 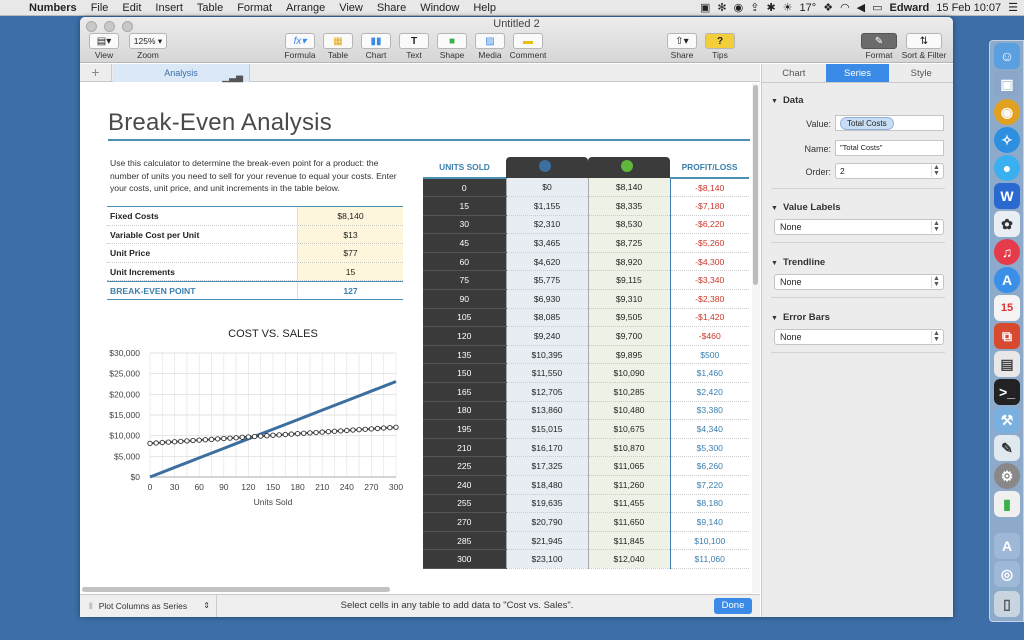 I want to click on parallels-icon: ⧉, so click(x=1007, y=336).